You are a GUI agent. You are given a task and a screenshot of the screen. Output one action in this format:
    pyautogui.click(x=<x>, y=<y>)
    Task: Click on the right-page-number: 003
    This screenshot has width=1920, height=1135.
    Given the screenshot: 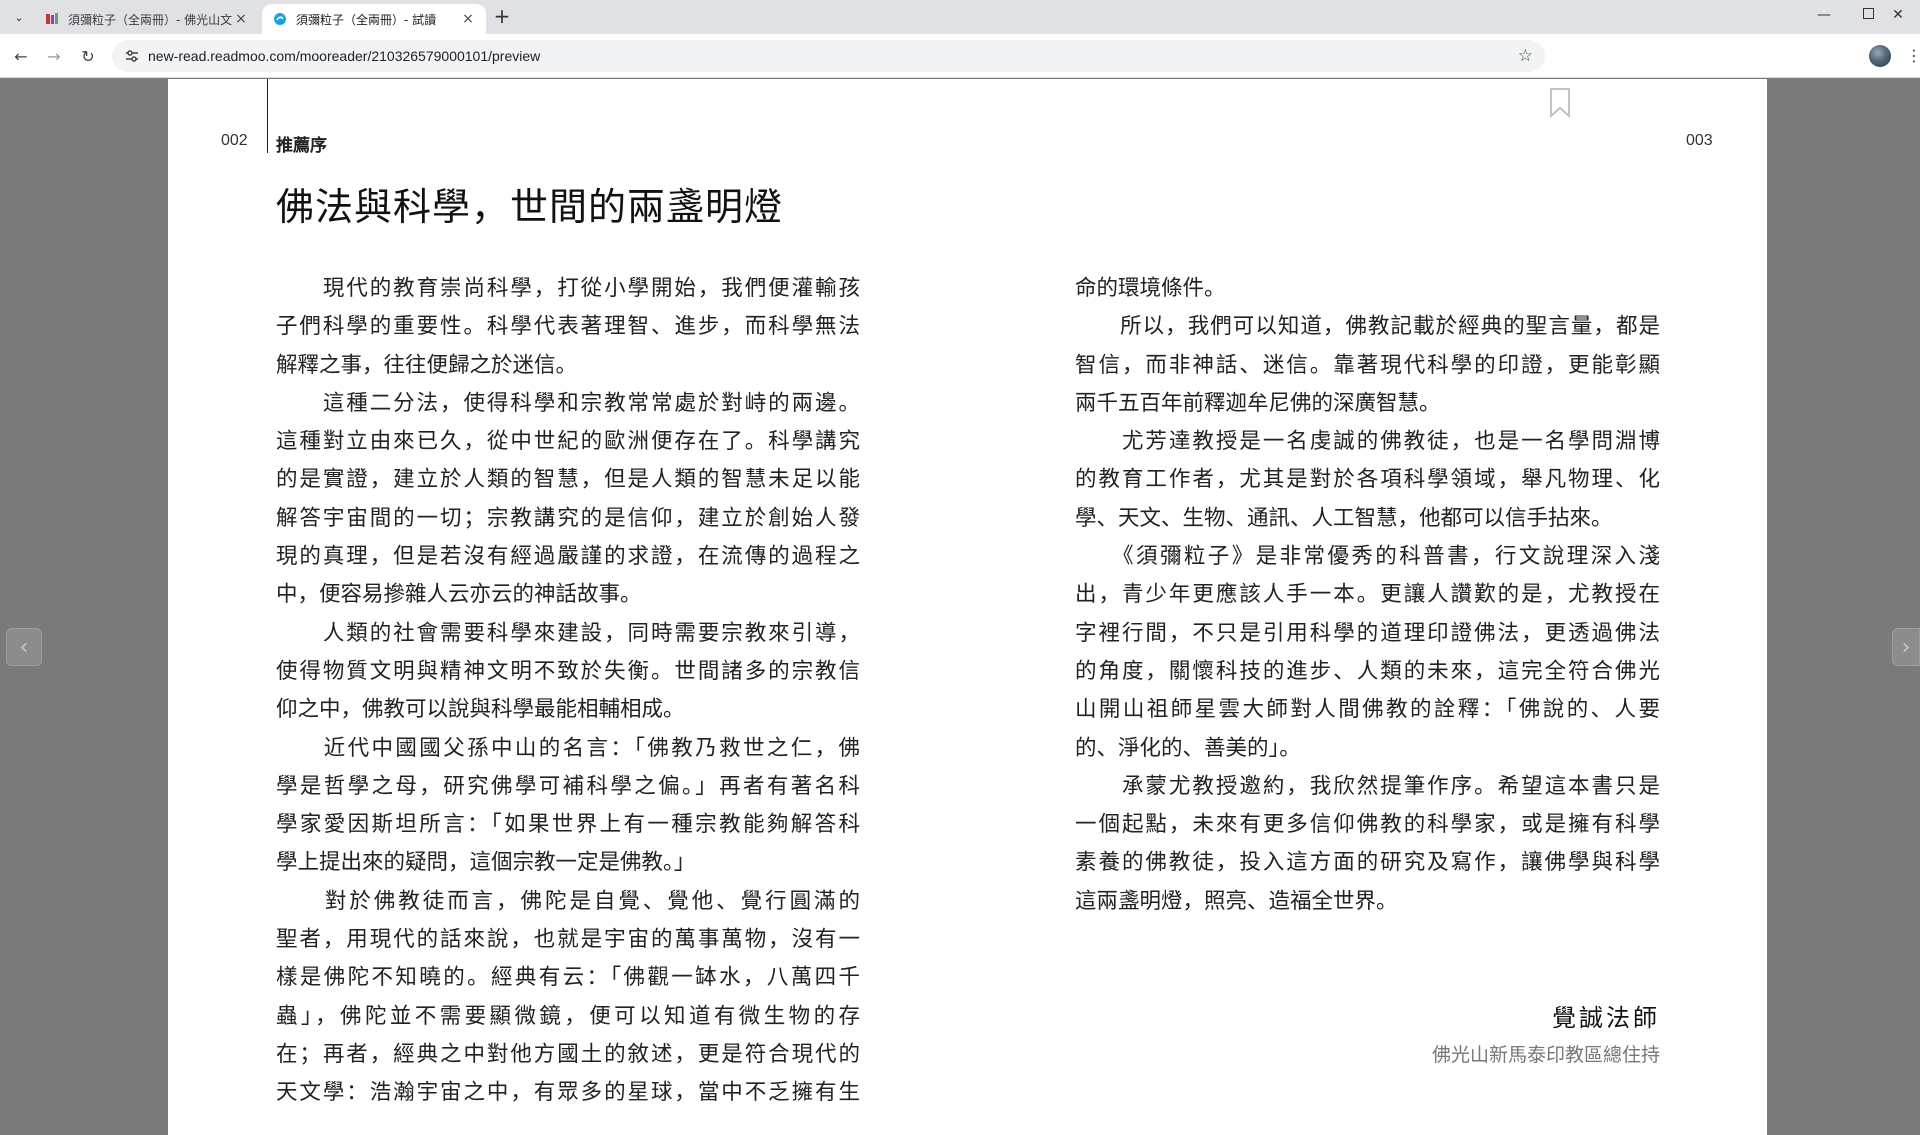 What is the action you would take?
    pyautogui.click(x=1699, y=140)
    